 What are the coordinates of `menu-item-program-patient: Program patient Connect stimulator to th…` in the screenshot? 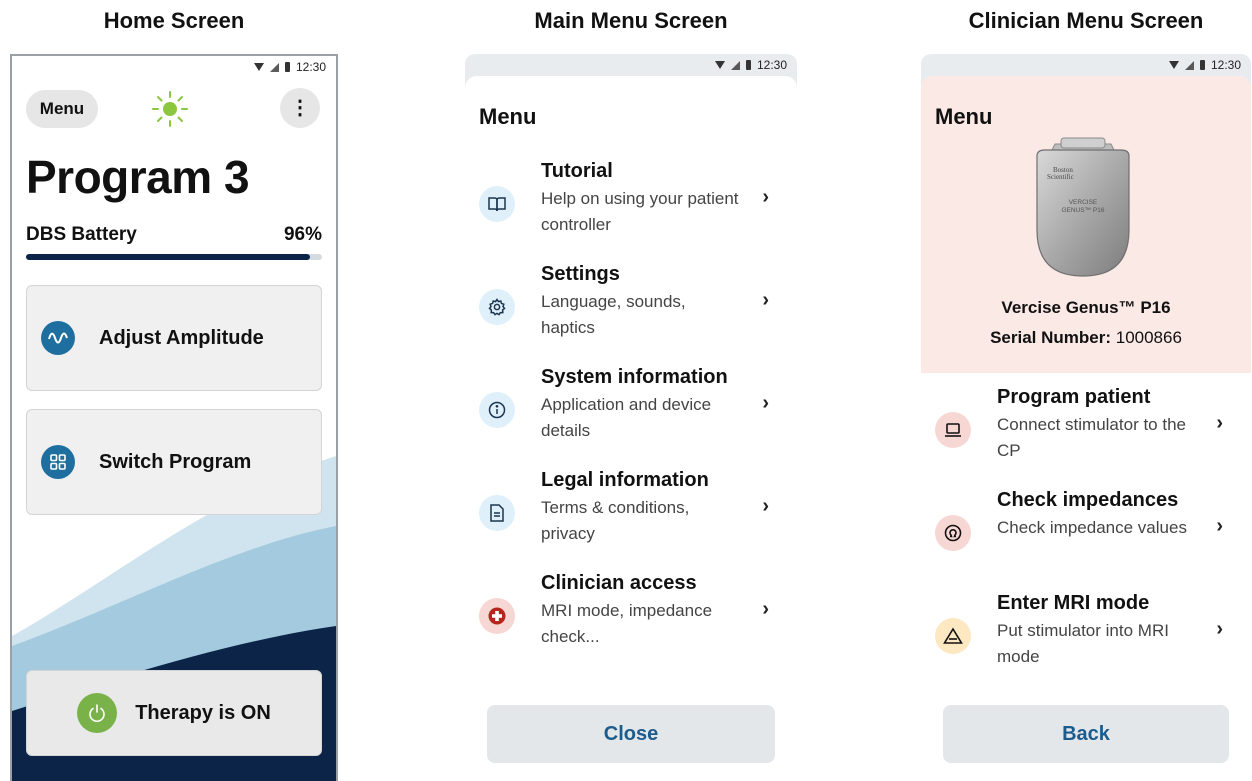 It's located at (1086, 436).